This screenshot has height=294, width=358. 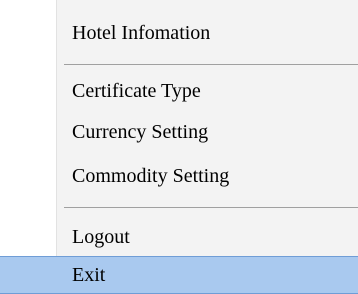 I want to click on menu-item-commodity-setting: Commodity Setting, so click(x=179, y=176).